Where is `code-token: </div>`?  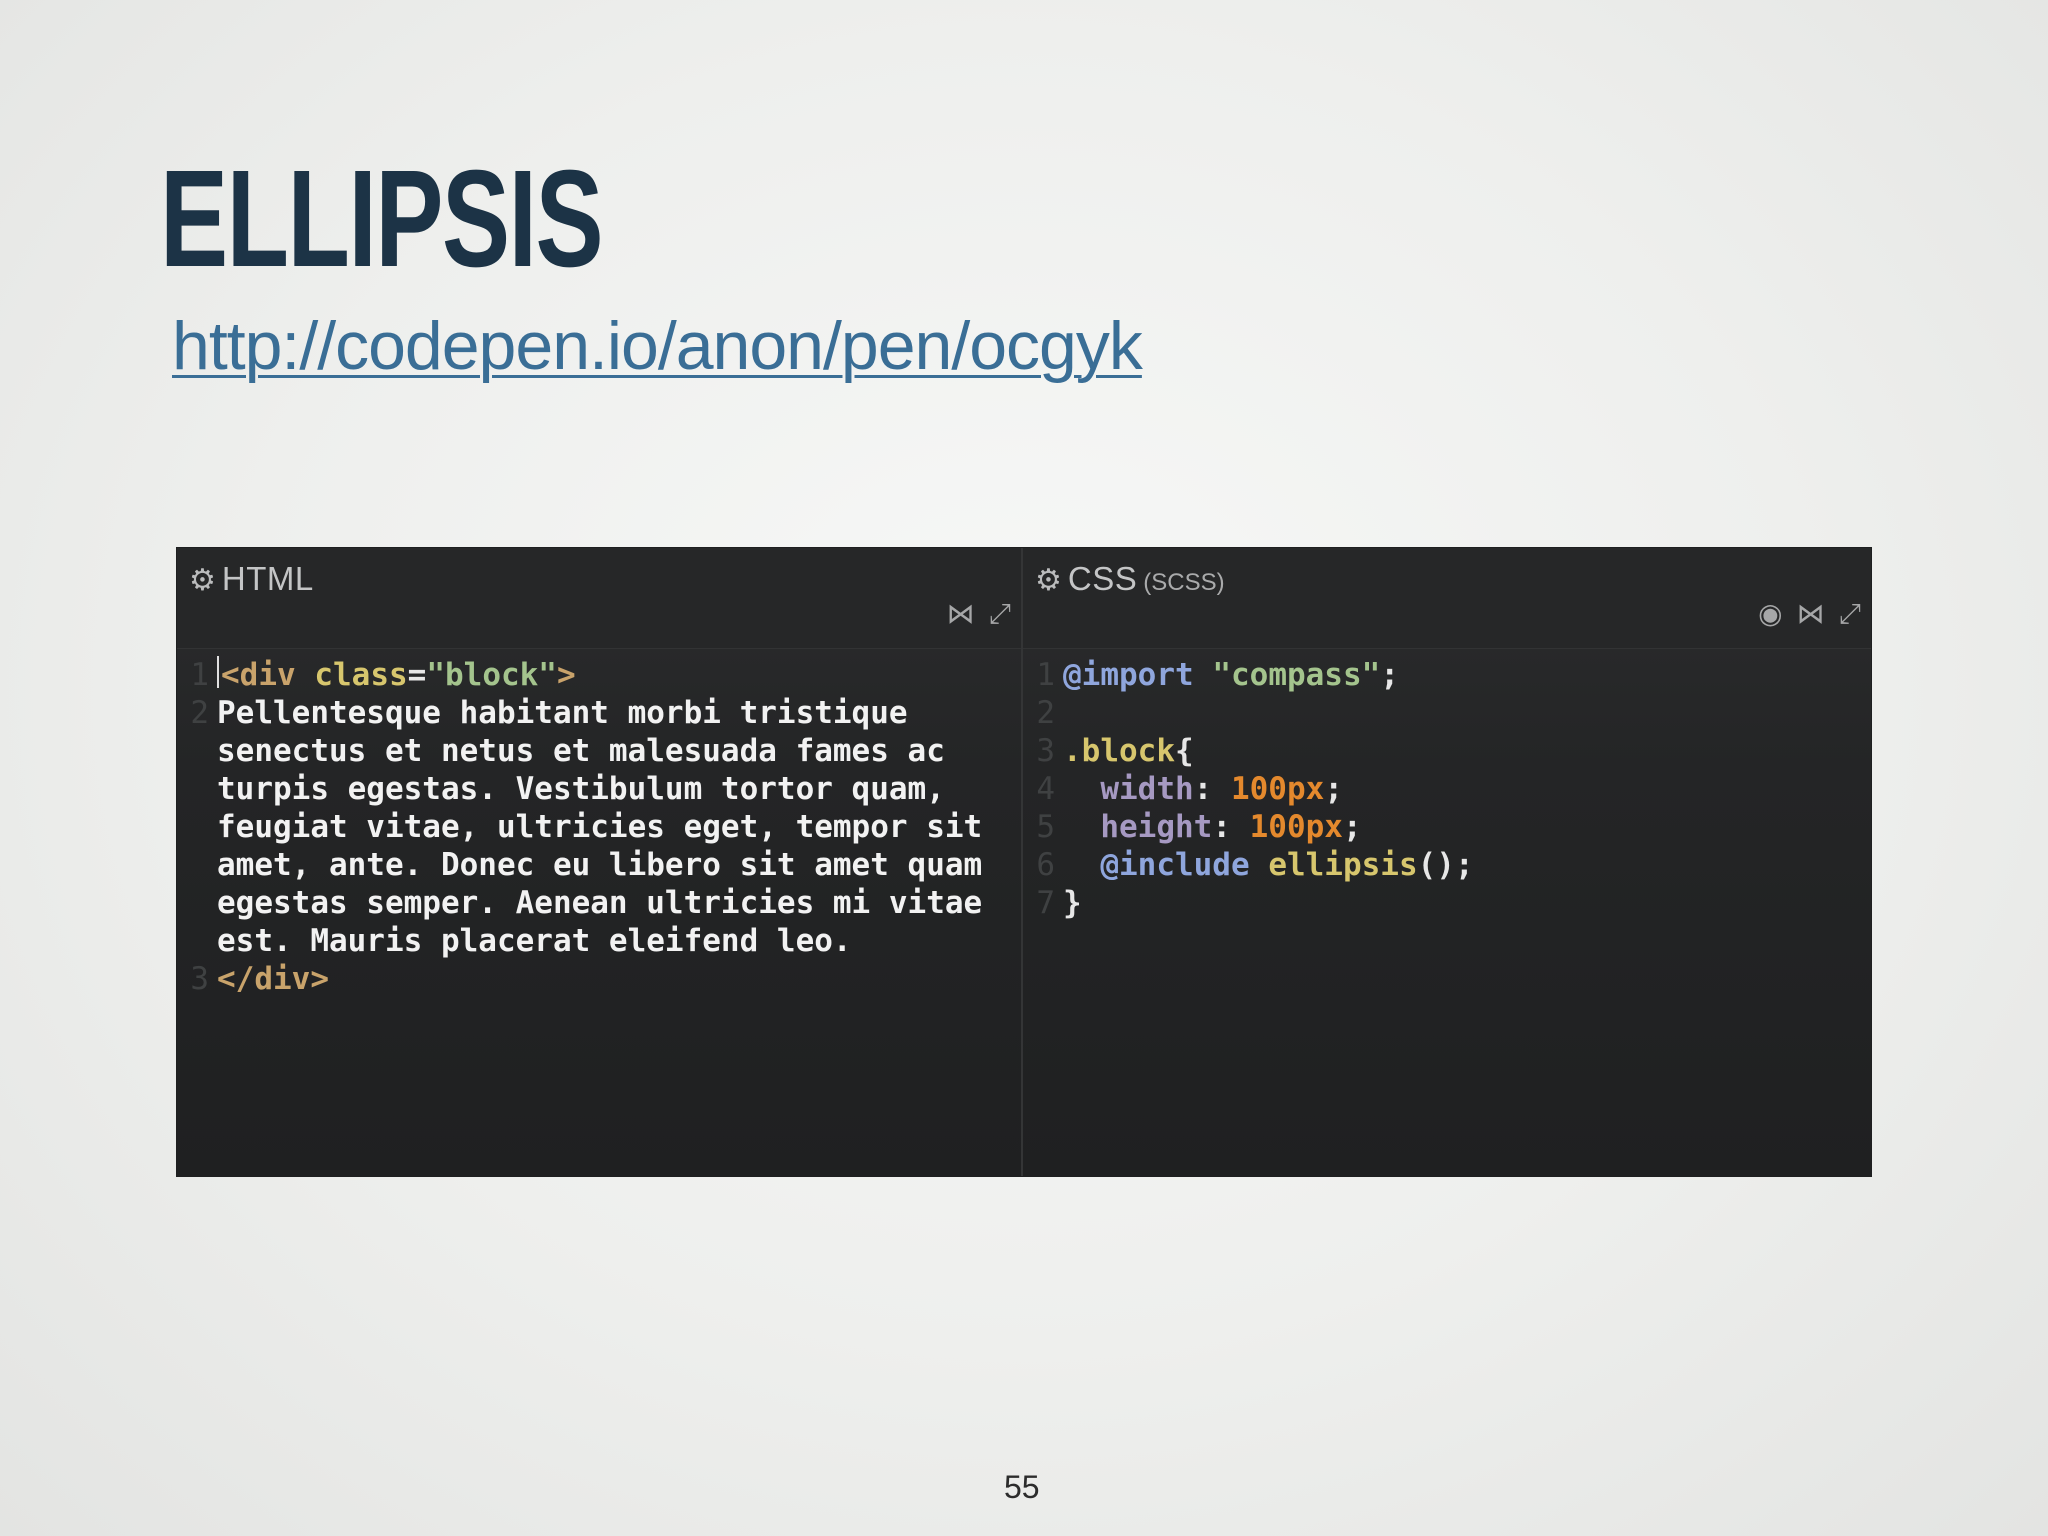
code-token: </div> is located at coordinates (273, 979).